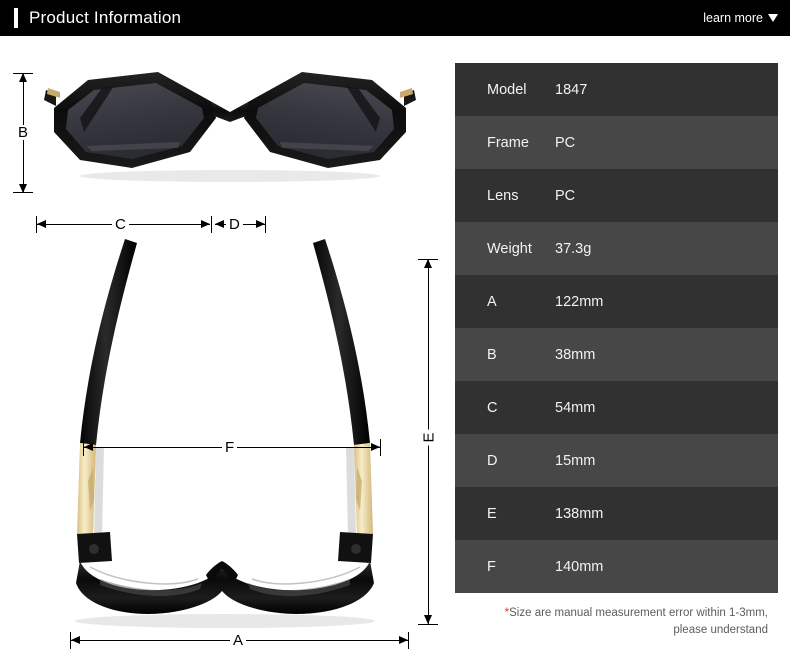  What do you see at coordinates (23, 192) in the screenshot?
I see `dimension-tick-b-bottom` at bounding box center [23, 192].